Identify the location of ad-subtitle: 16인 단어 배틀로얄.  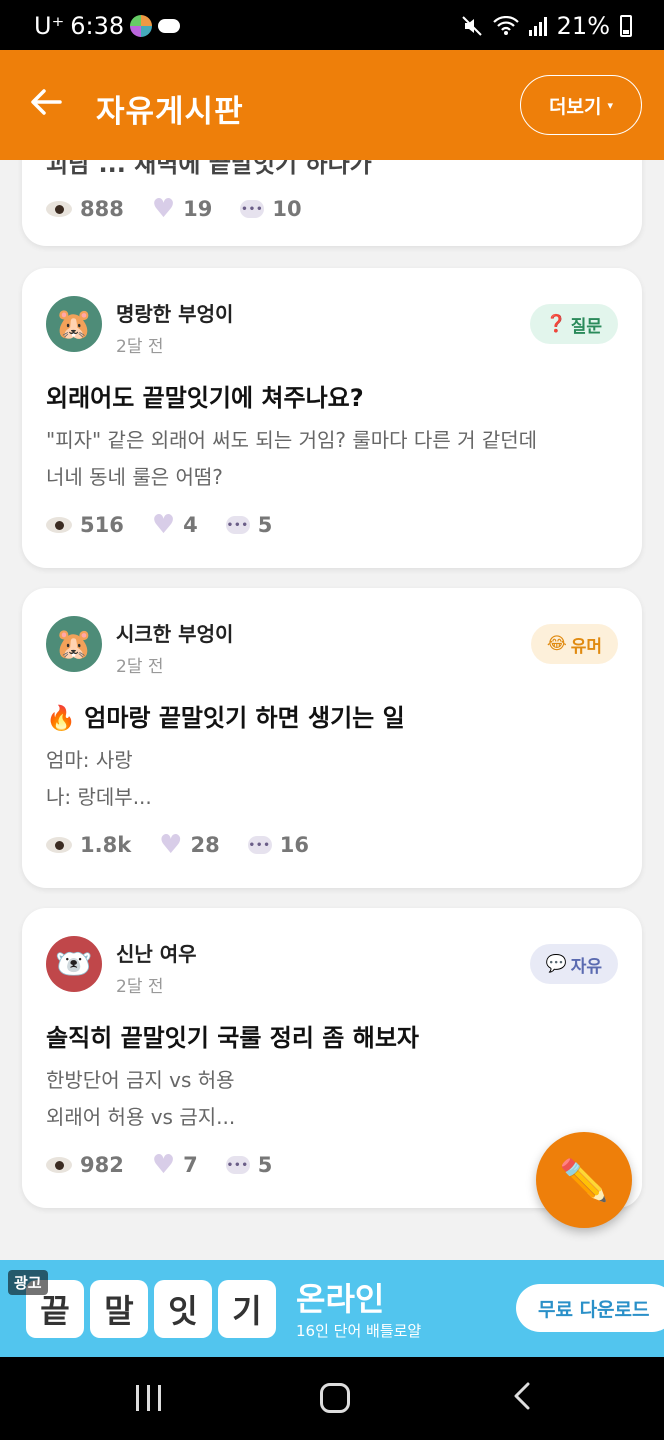
(359, 1331).